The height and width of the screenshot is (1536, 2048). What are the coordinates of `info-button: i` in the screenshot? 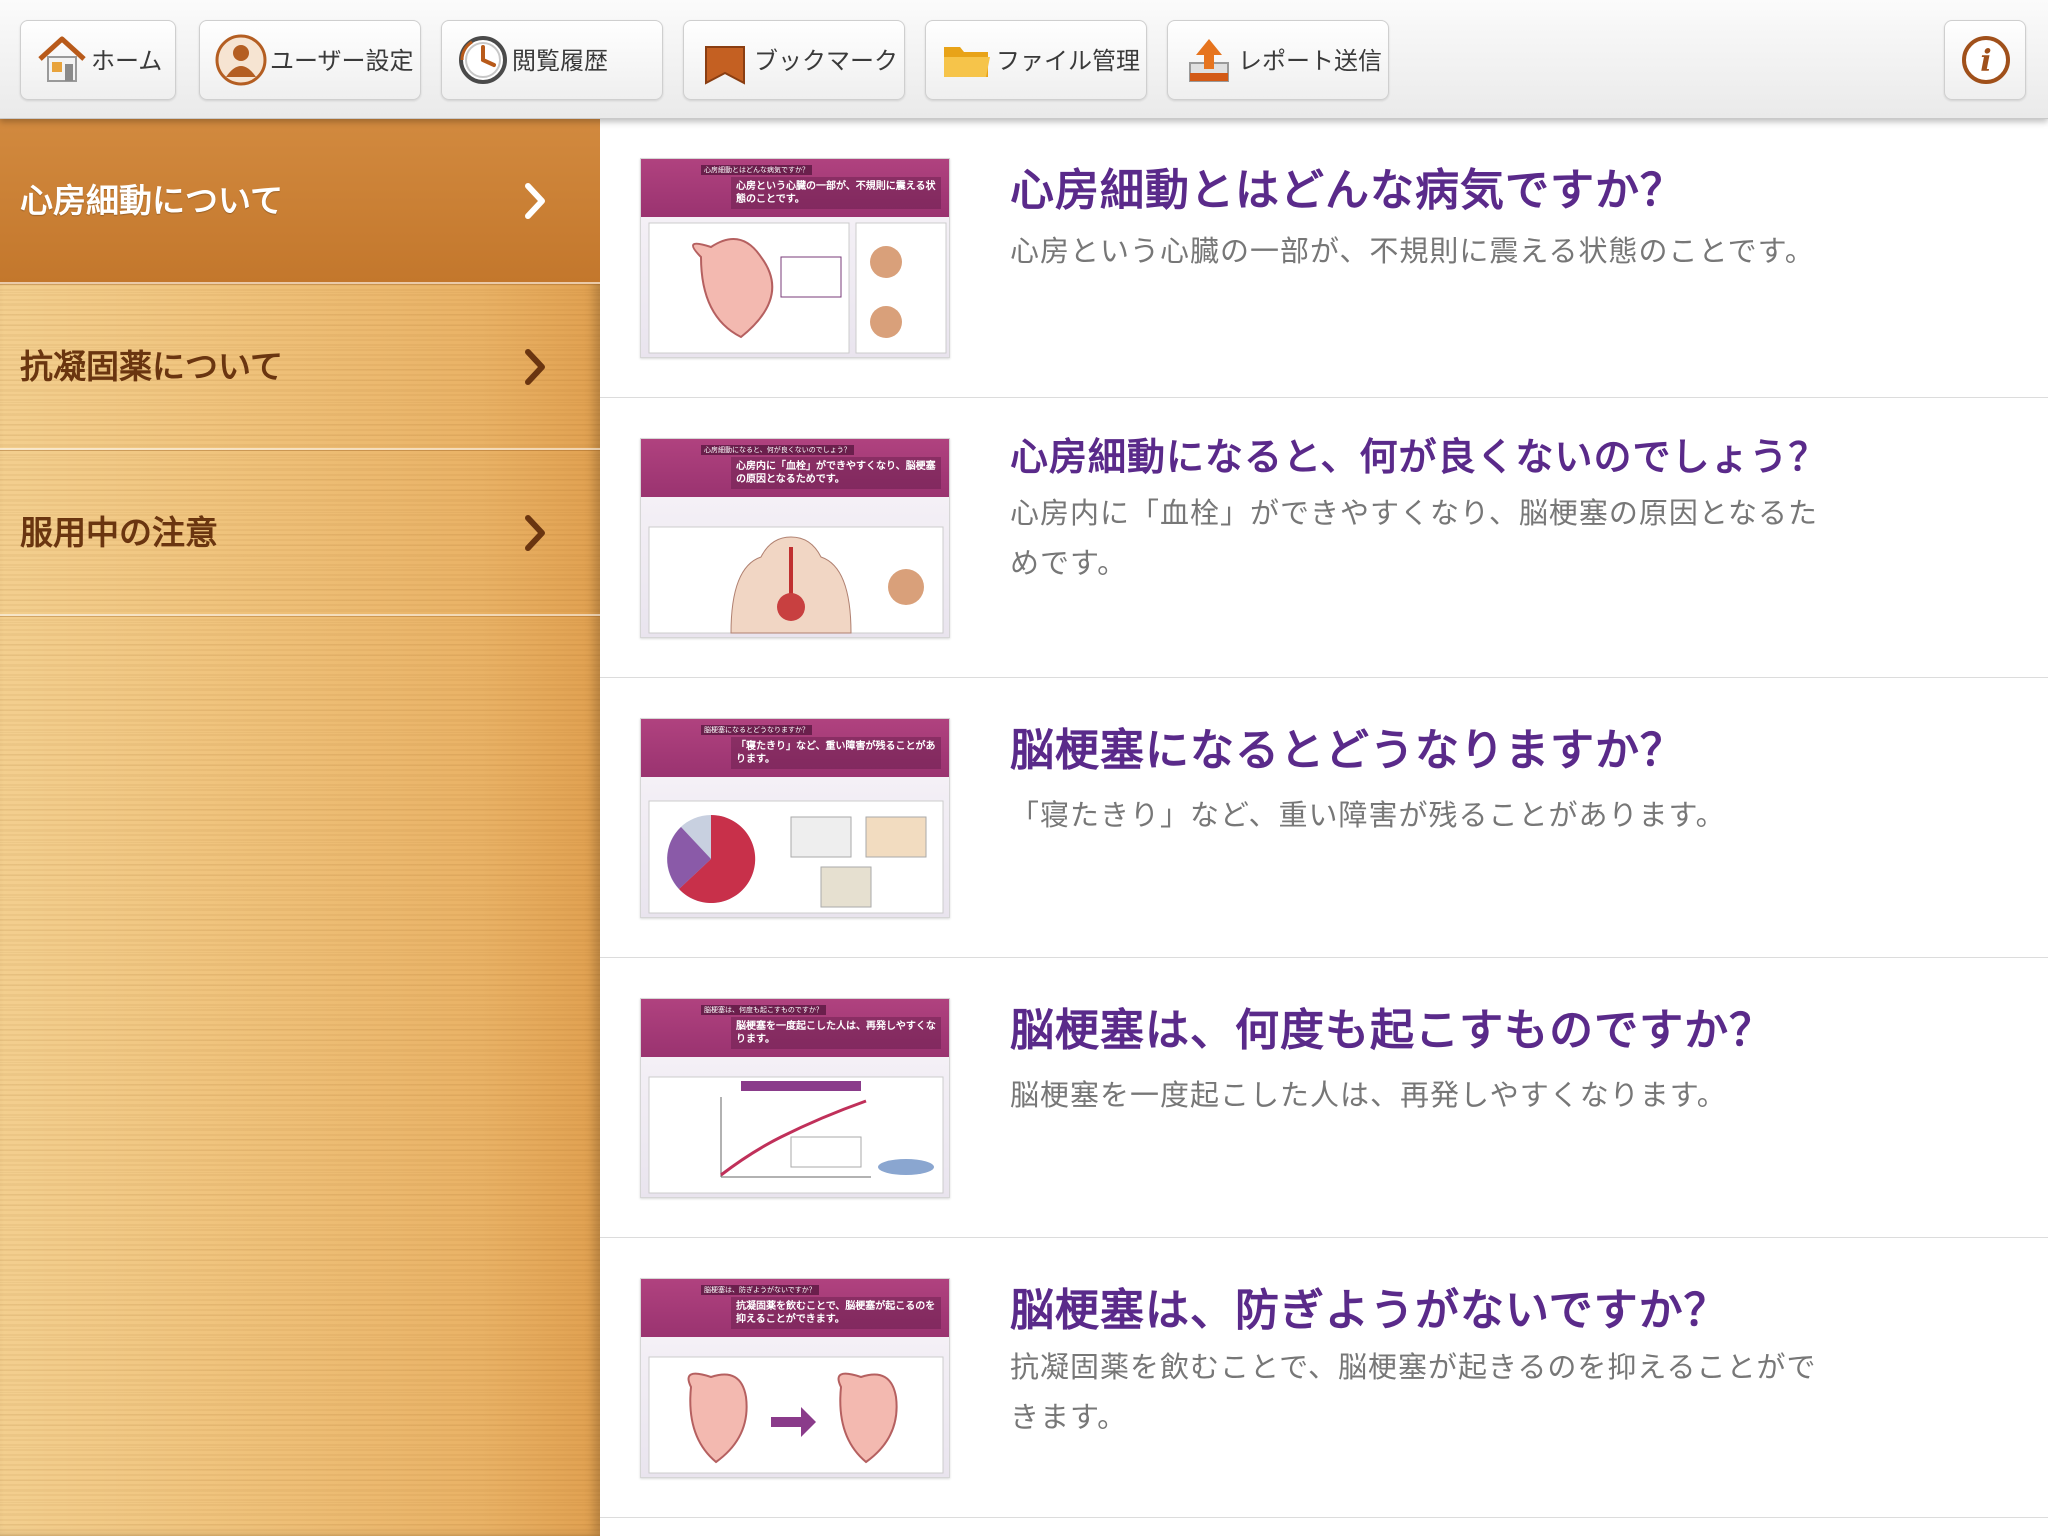 It's located at (1985, 60).